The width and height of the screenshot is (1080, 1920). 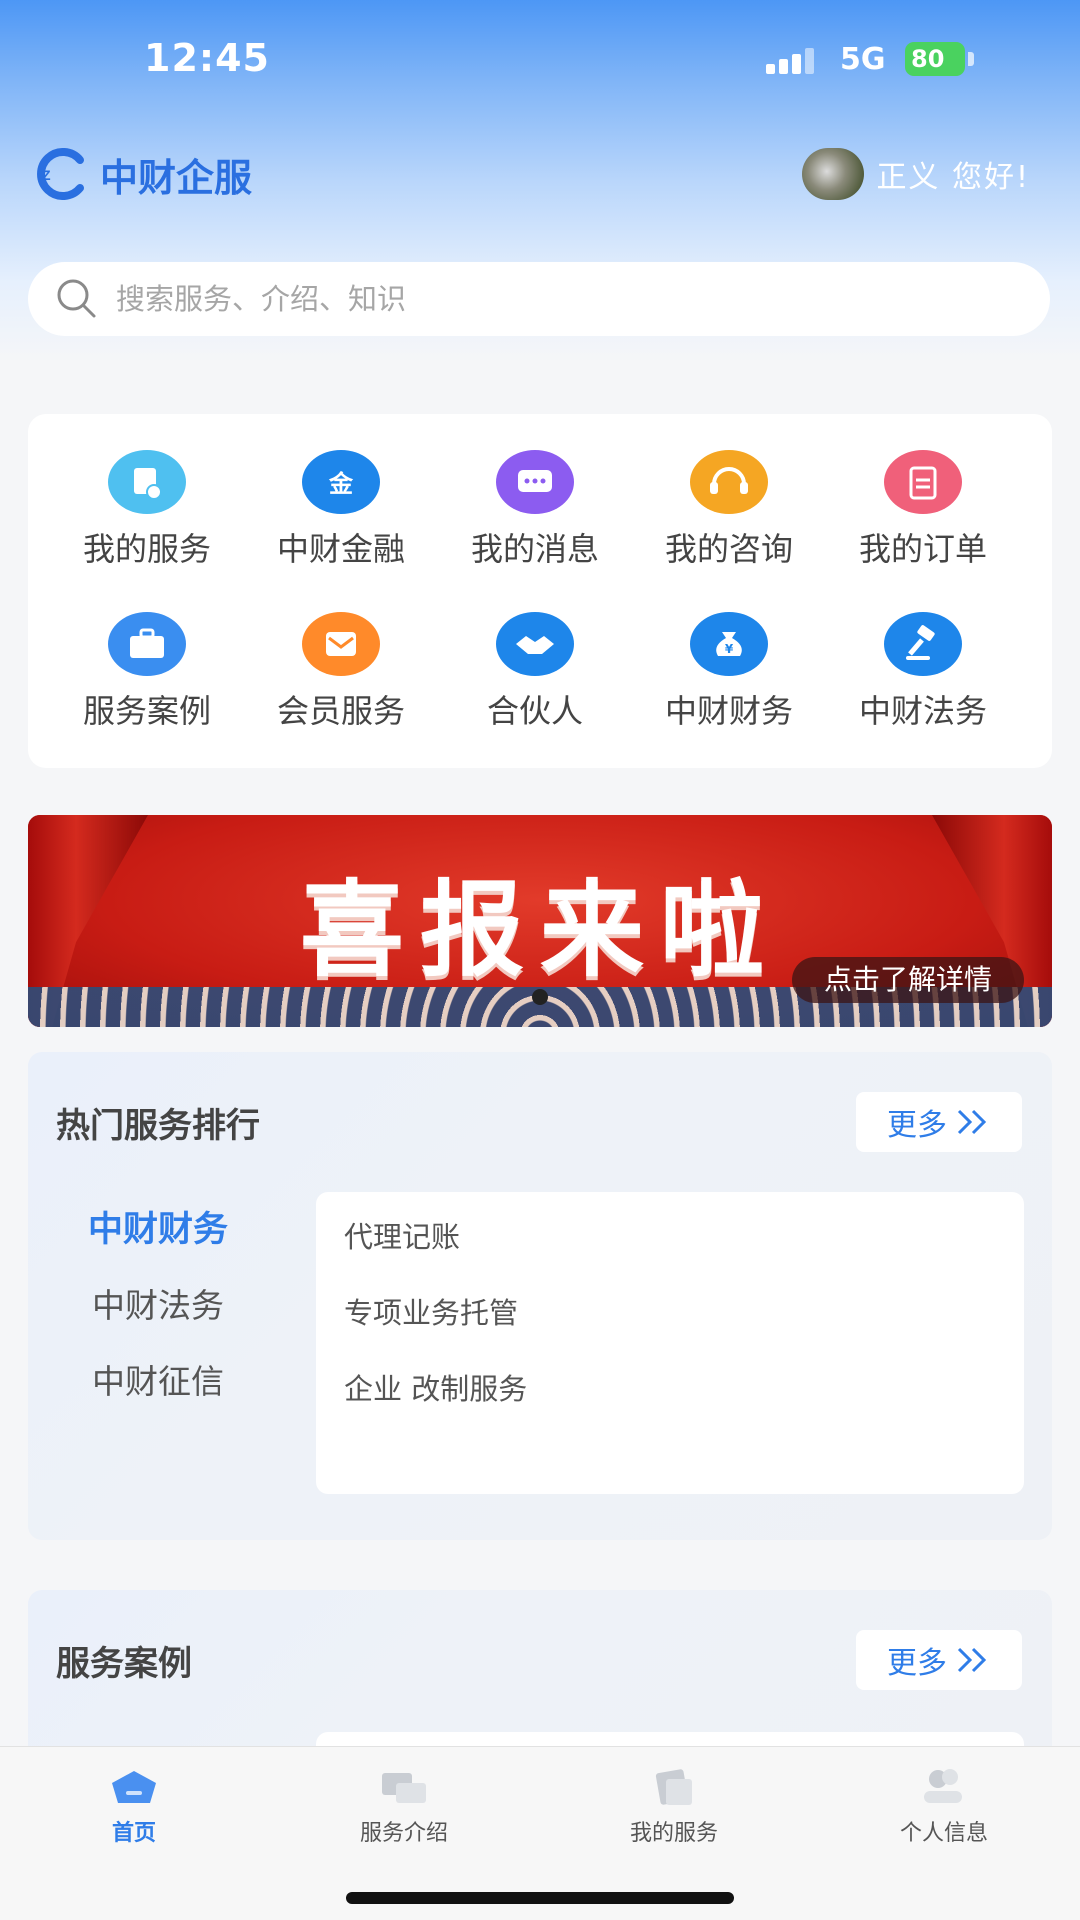 I want to click on menu-item-1: 我的服务, so click(x=147, y=510).